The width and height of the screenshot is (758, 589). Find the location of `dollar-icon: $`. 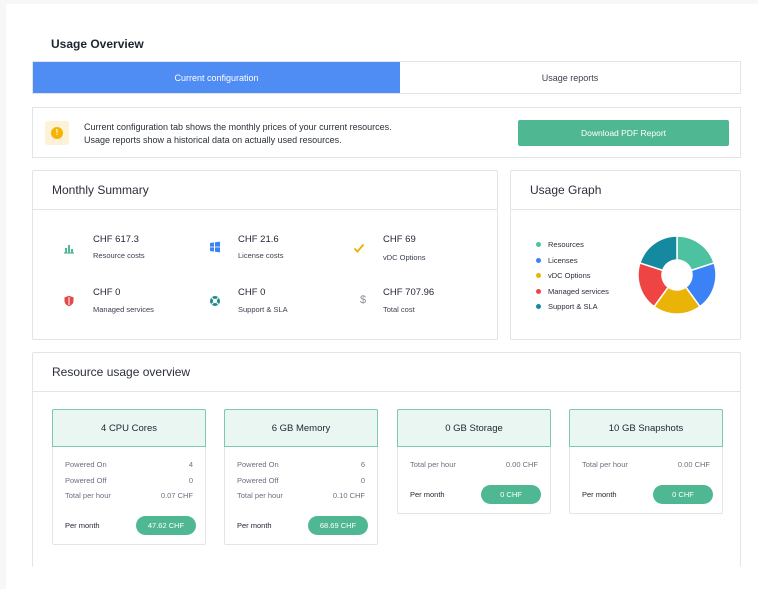

dollar-icon: $ is located at coordinates (363, 300).